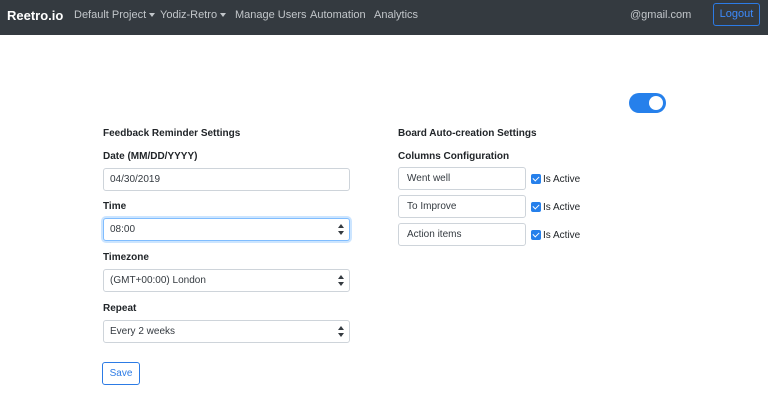 The height and width of the screenshot is (397, 768). Describe the element at coordinates (736, 14) in the screenshot. I see `logout-button: Logout` at that location.